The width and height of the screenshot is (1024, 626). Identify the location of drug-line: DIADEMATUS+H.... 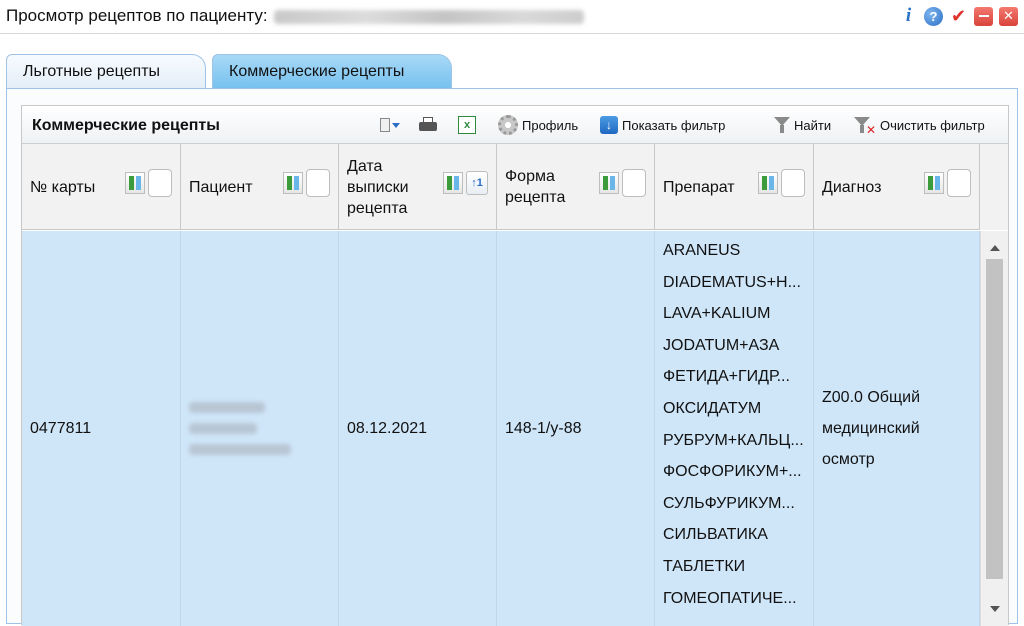
(732, 282).